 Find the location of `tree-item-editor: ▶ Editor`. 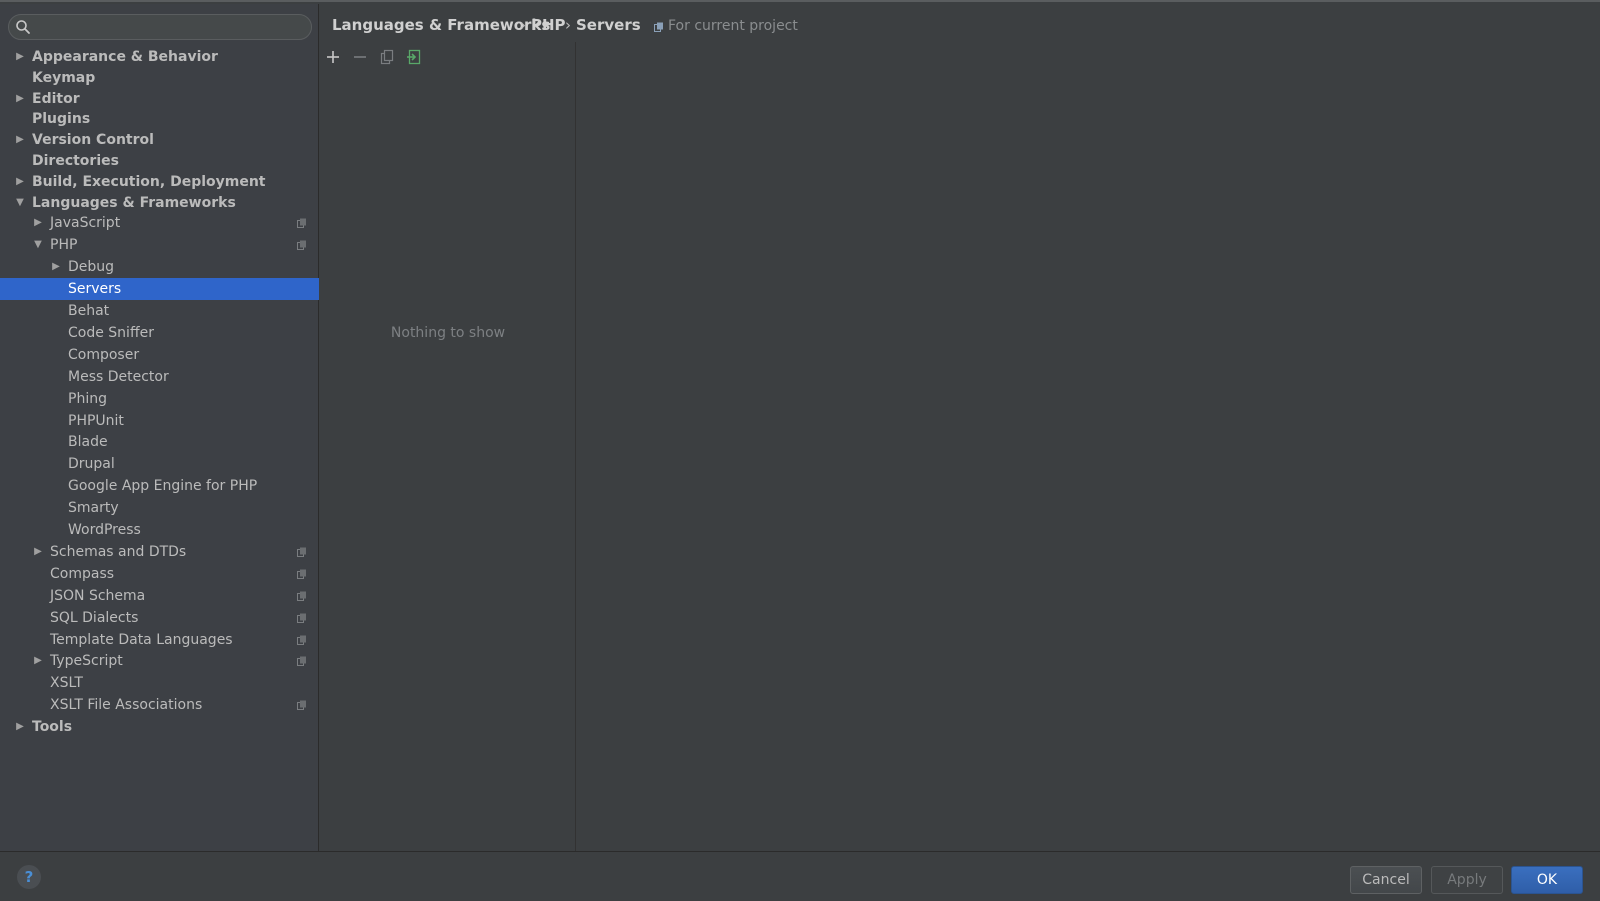

tree-item-editor: ▶ Editor is located at coordinates (159, 99).